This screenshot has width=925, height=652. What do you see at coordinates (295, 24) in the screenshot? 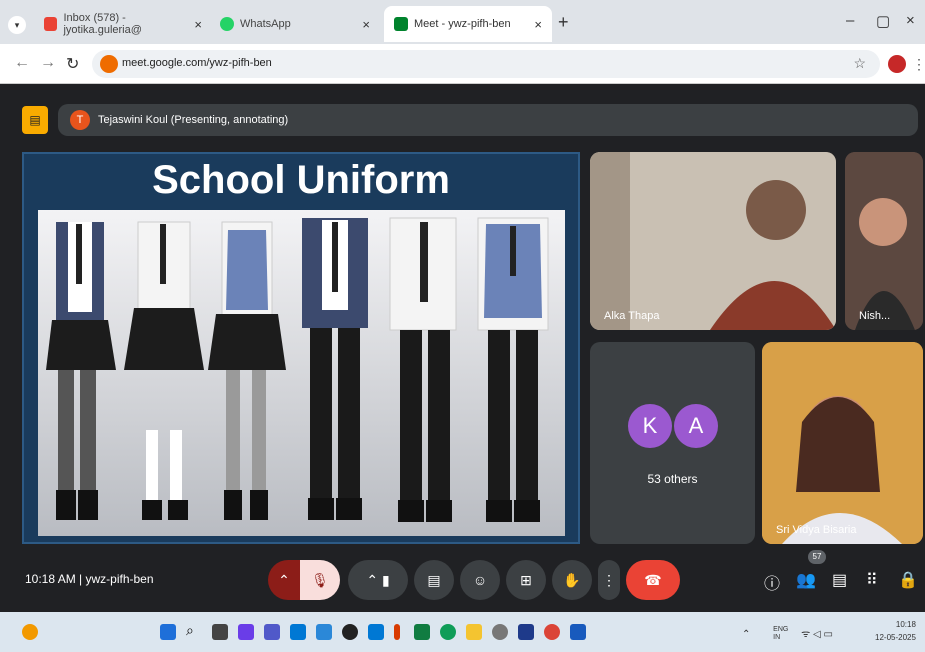
I see `tab-whatsapp: WhatsApp ×` at bounding box center [295, 24].